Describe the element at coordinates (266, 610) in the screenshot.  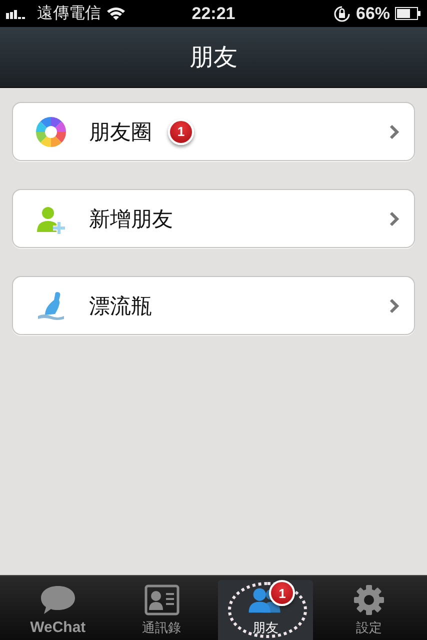
I see `tab: 朋友 1` at that location.